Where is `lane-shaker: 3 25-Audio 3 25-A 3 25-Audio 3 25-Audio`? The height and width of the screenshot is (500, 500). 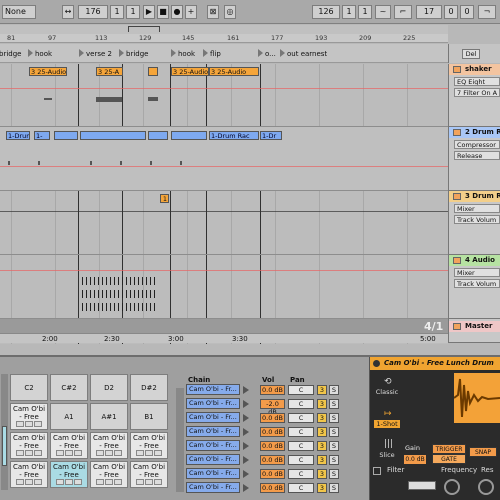
lane-shaker: 3 25-Audio 3 25-A 3 25-Audio 3 25-Audio is located at coordinates (224, 95).